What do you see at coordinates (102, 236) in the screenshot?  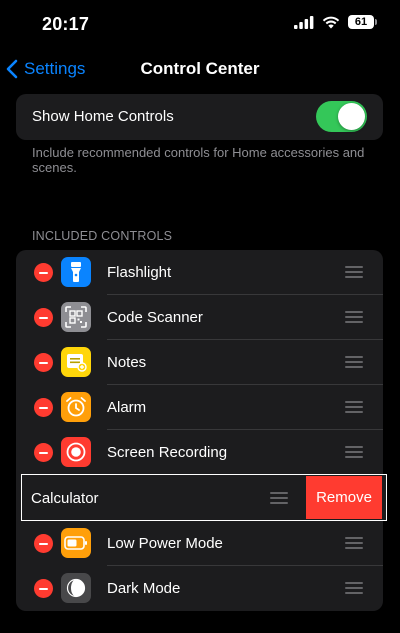 I see `included-controls-header: INCLUDED CONTROLS` at bounding box center [102, 236].